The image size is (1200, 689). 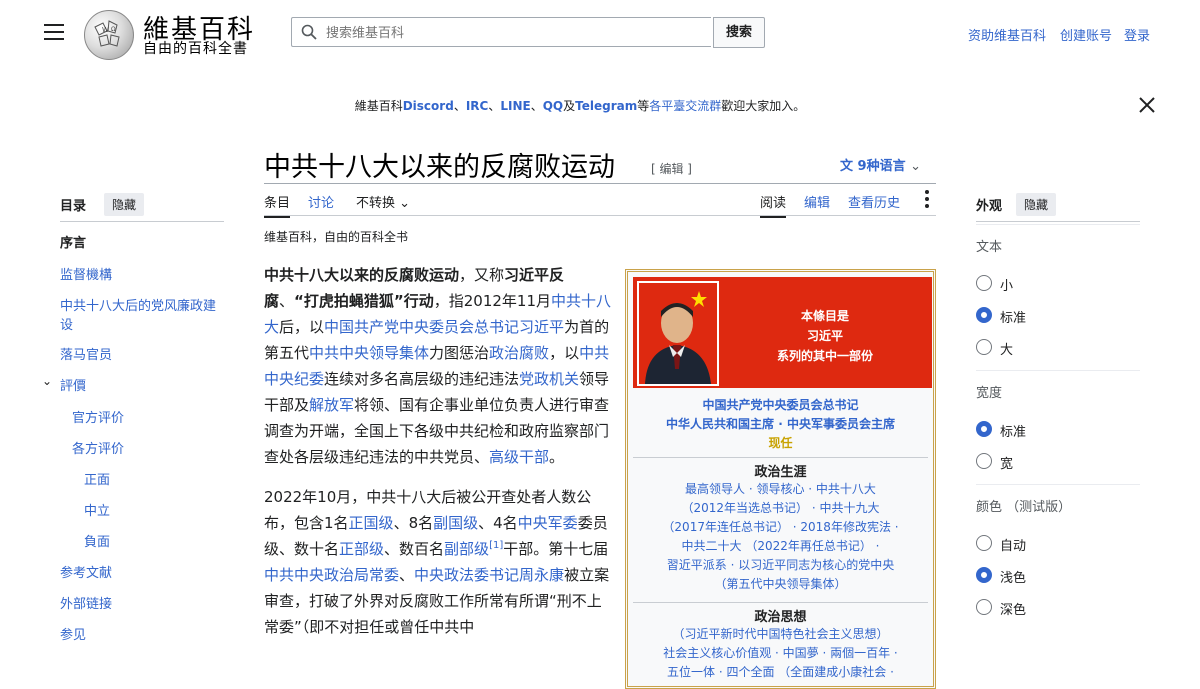 What do you see at coordinates (361, 549) in the screenshot?
I see `article-link: 正部级` at bounding box center [361, 549].